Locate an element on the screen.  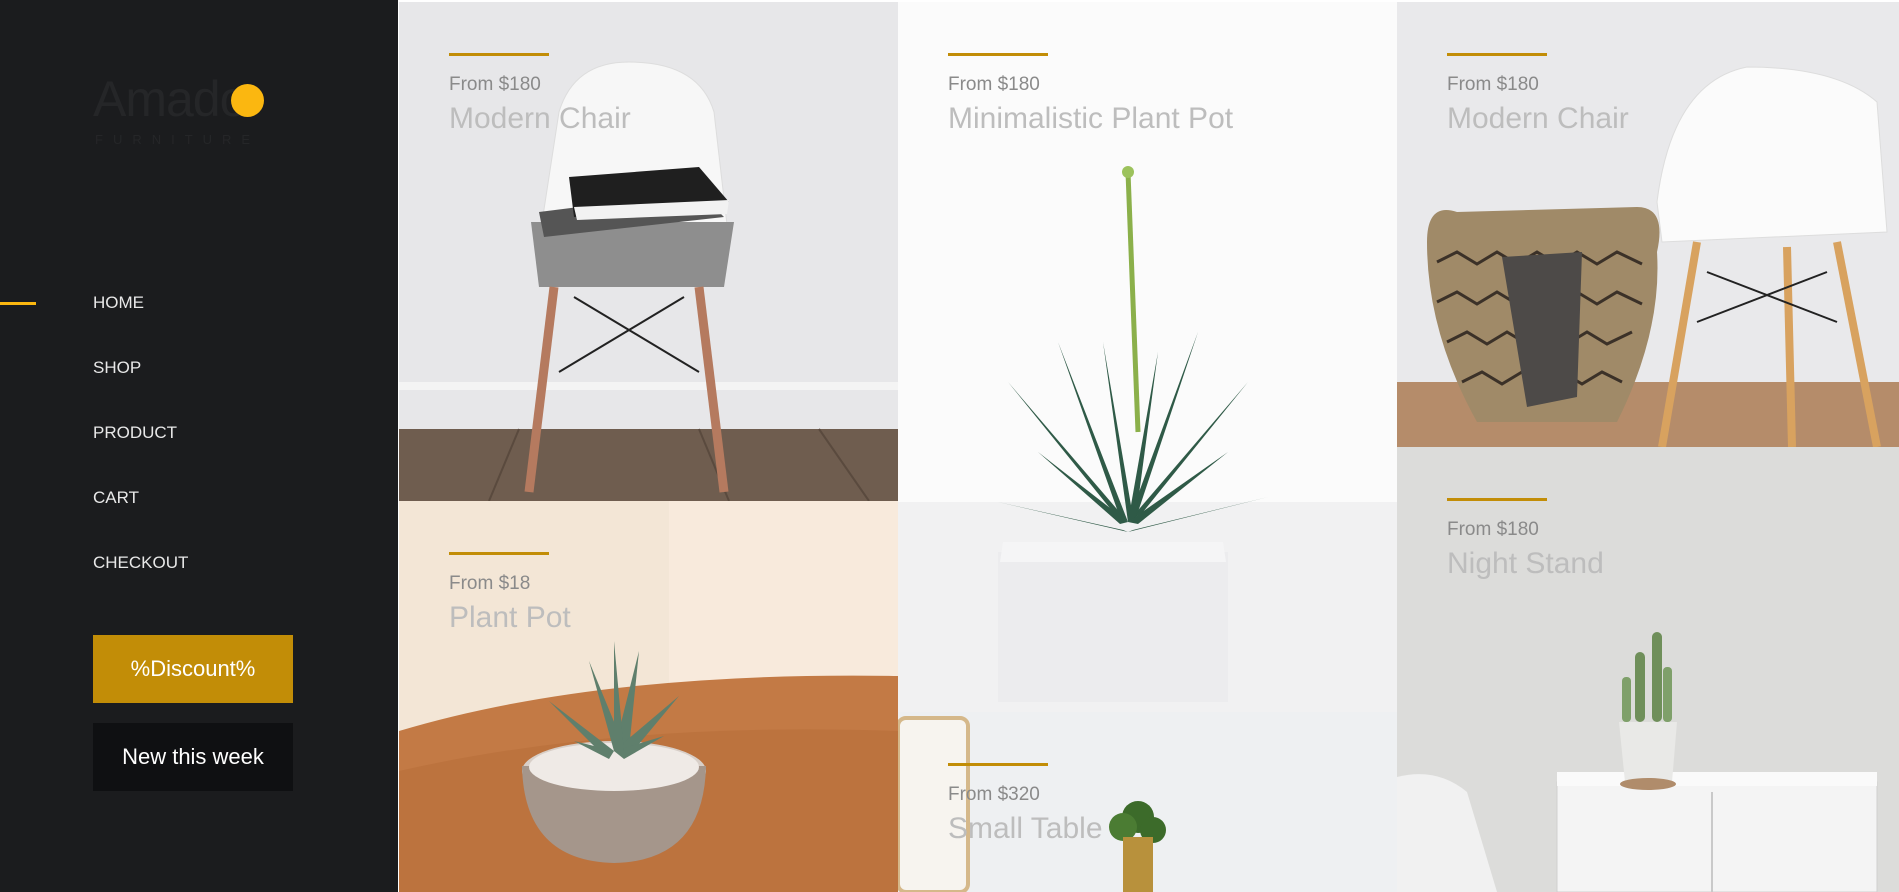
nav-item-shop: SHOP is located at coordinates (199, 386).